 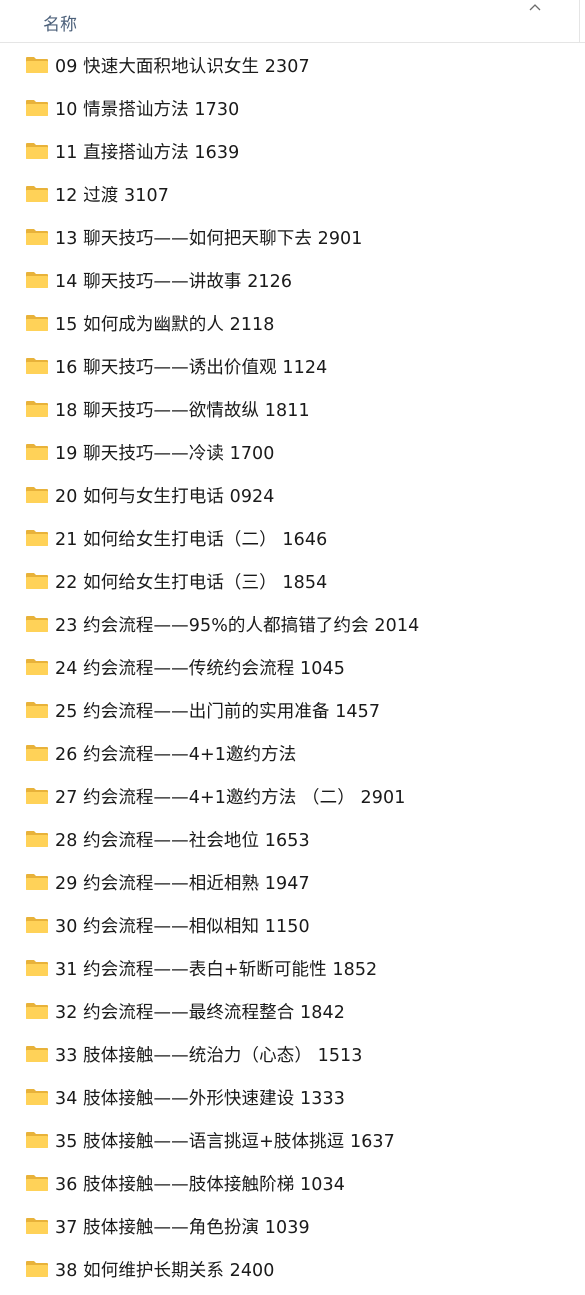 What do you see at coordinates (292, 194) in the screenshot?
I see `list-item: 12 过渡 3107` at bounding box center [292, 194].